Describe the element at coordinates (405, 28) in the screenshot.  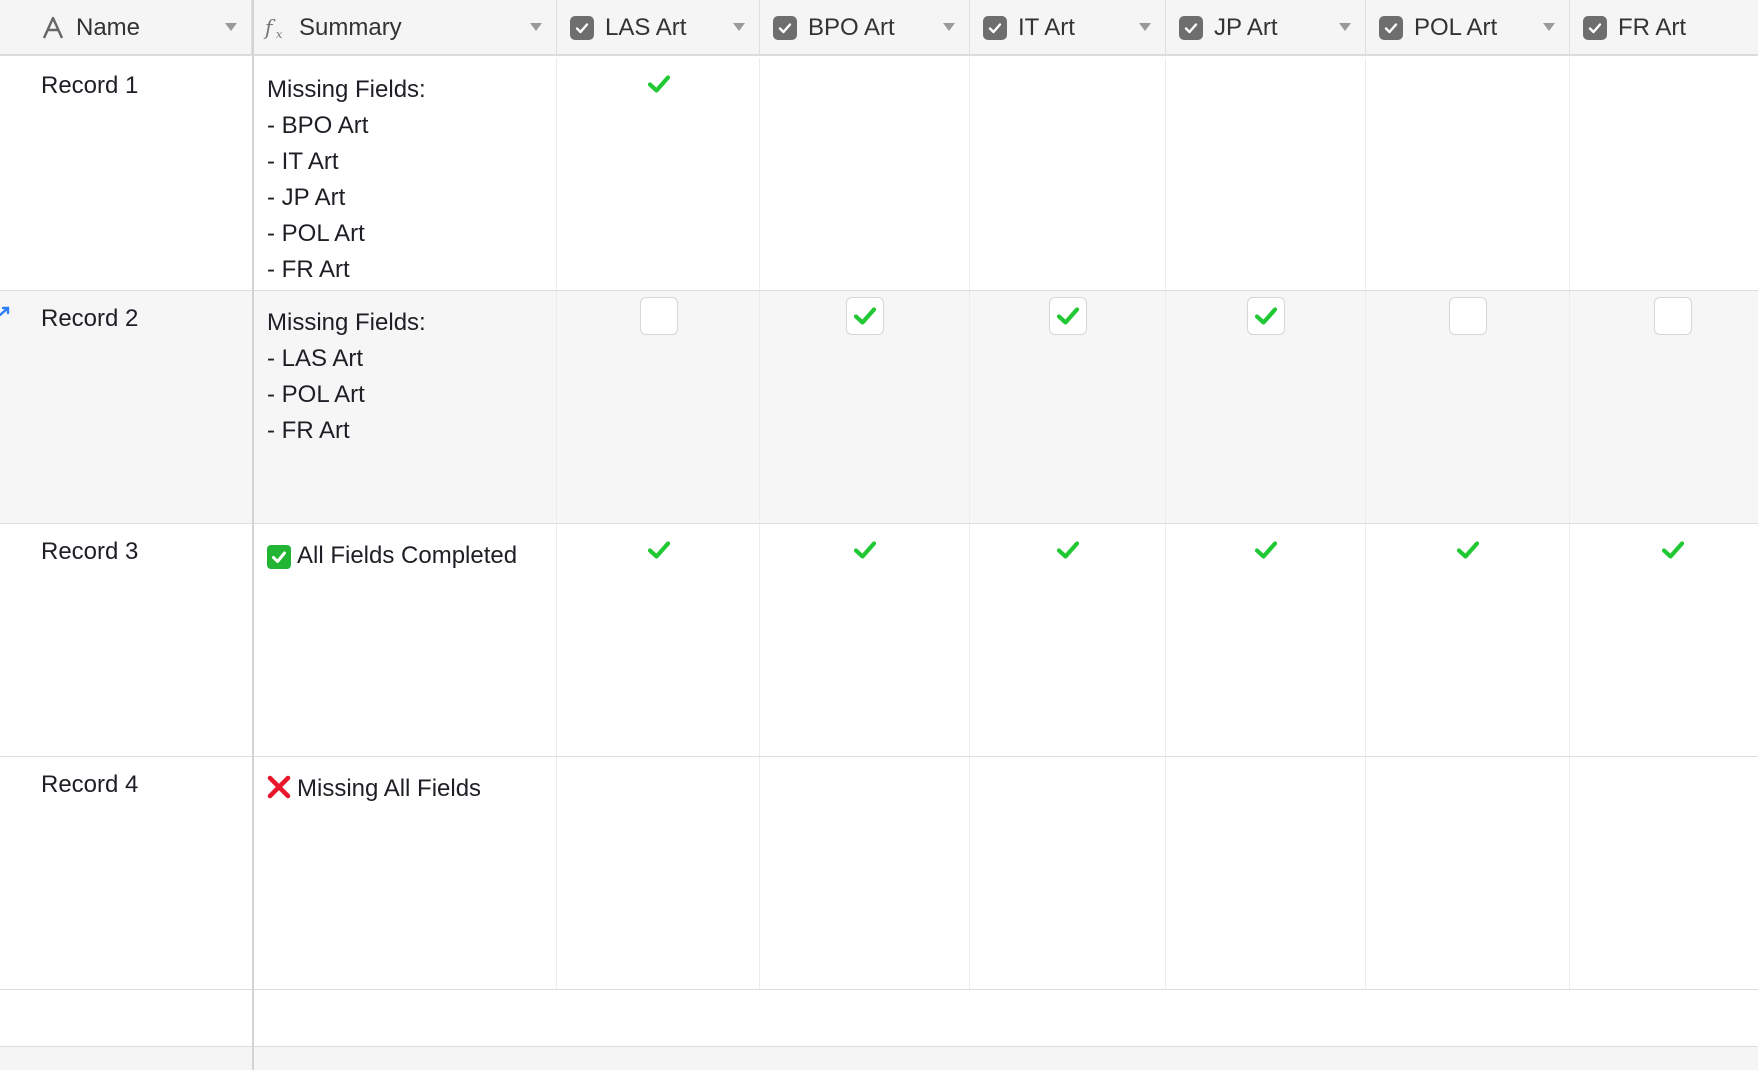
I see `column-header-summary: fx Summary` at that location.